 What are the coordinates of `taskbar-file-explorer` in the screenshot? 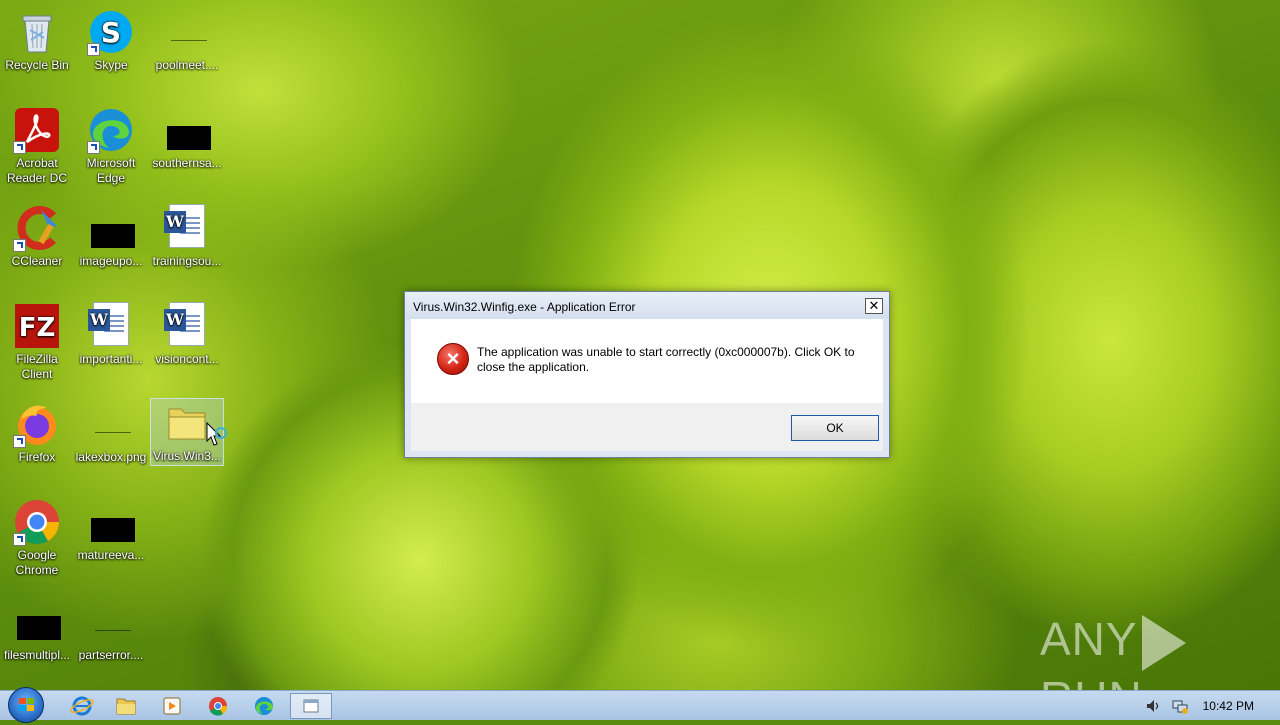 It's located at (126, 706).